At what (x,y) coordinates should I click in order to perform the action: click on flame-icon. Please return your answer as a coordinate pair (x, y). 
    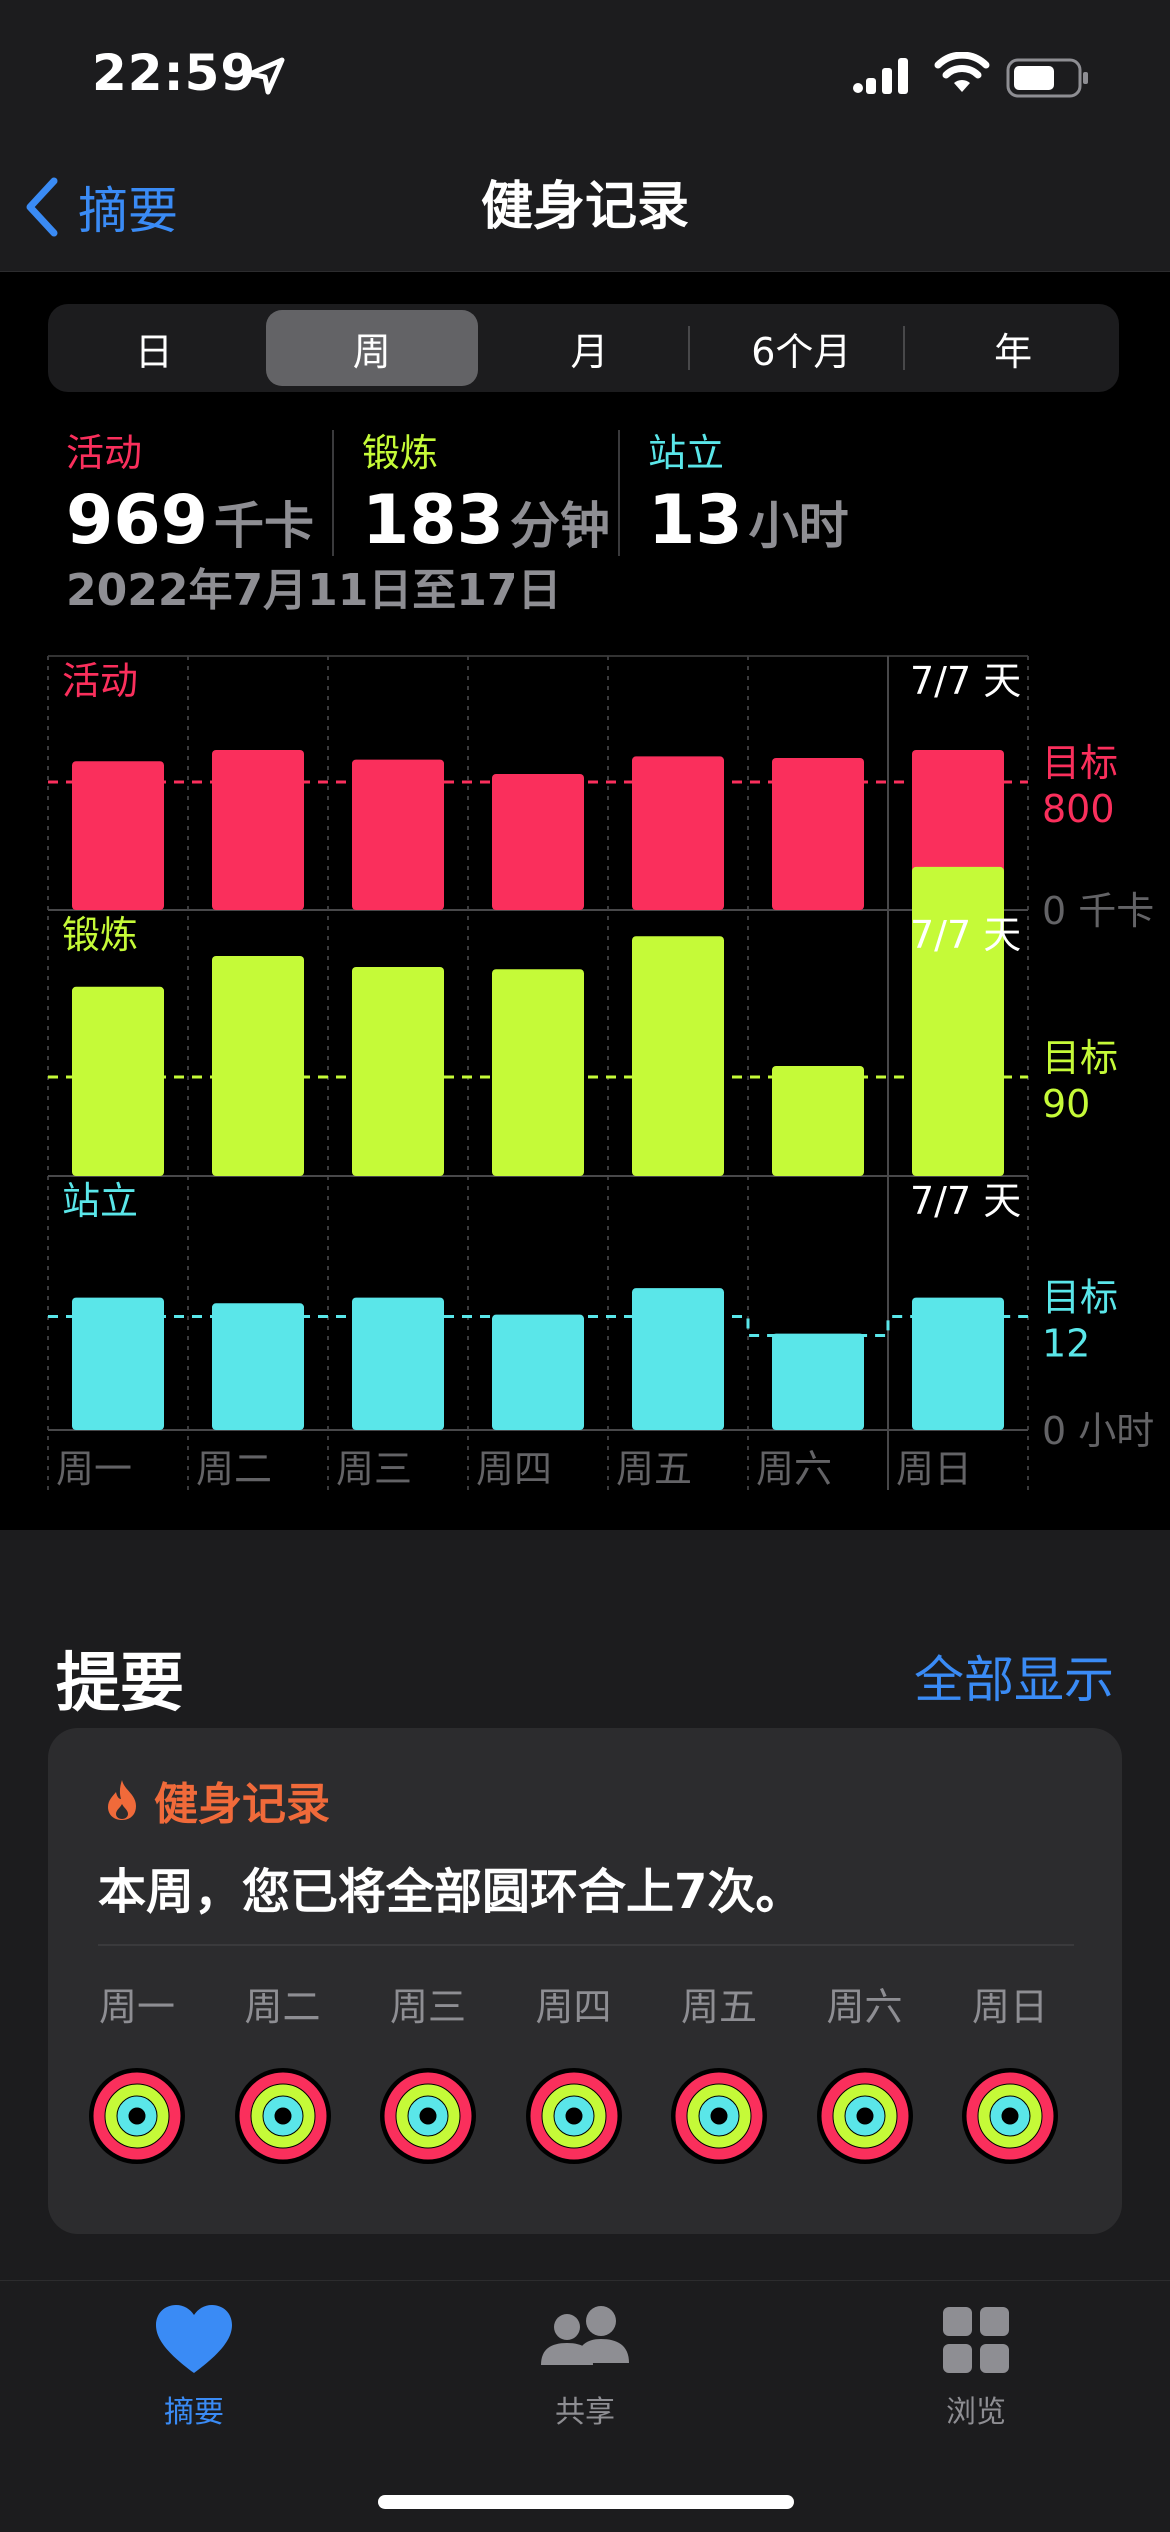
    Looking at the image, I should click on (122, 1800).